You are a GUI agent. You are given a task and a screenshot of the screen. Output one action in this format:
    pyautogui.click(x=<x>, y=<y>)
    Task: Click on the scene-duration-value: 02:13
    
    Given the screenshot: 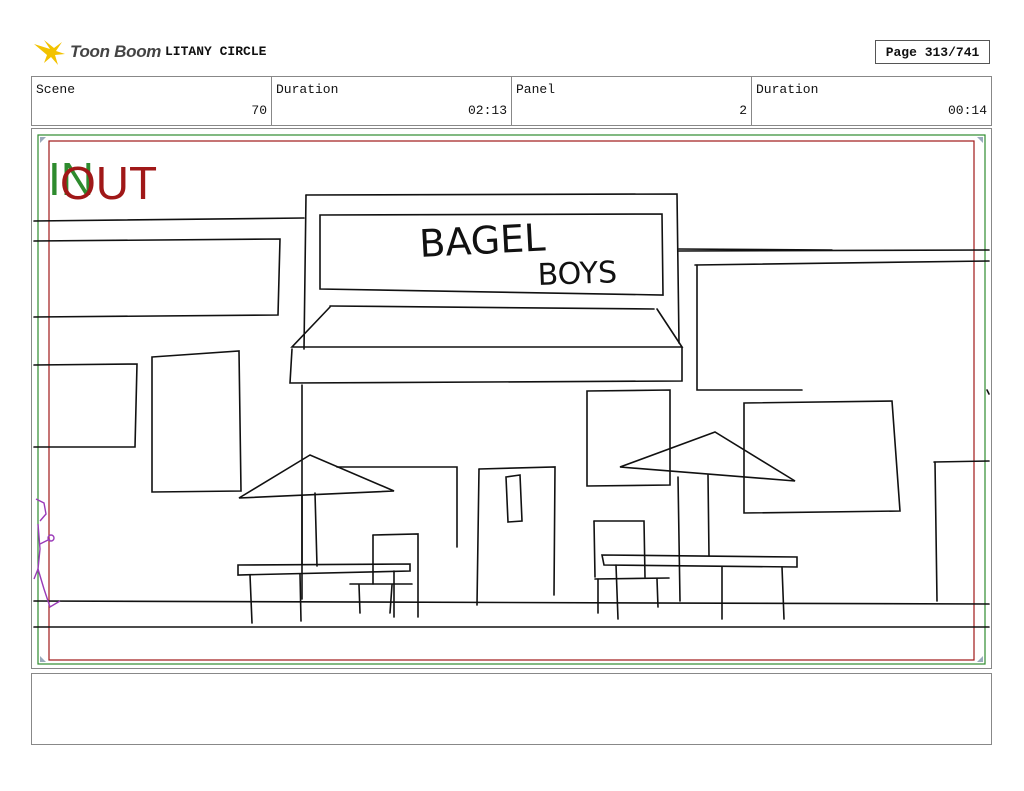 What is the action you would take?
    pyautogui.click(x=487, y=110)
    